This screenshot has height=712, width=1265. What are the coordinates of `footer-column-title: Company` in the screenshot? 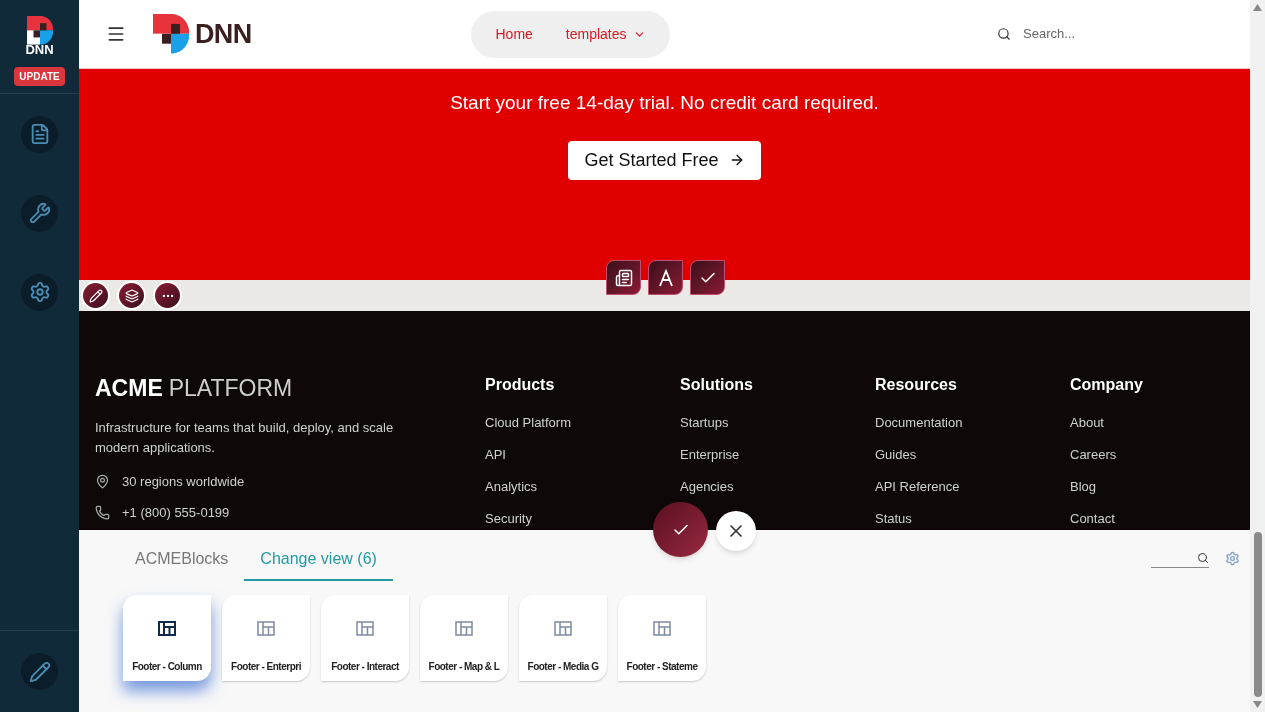 It's located at (1107, 385).